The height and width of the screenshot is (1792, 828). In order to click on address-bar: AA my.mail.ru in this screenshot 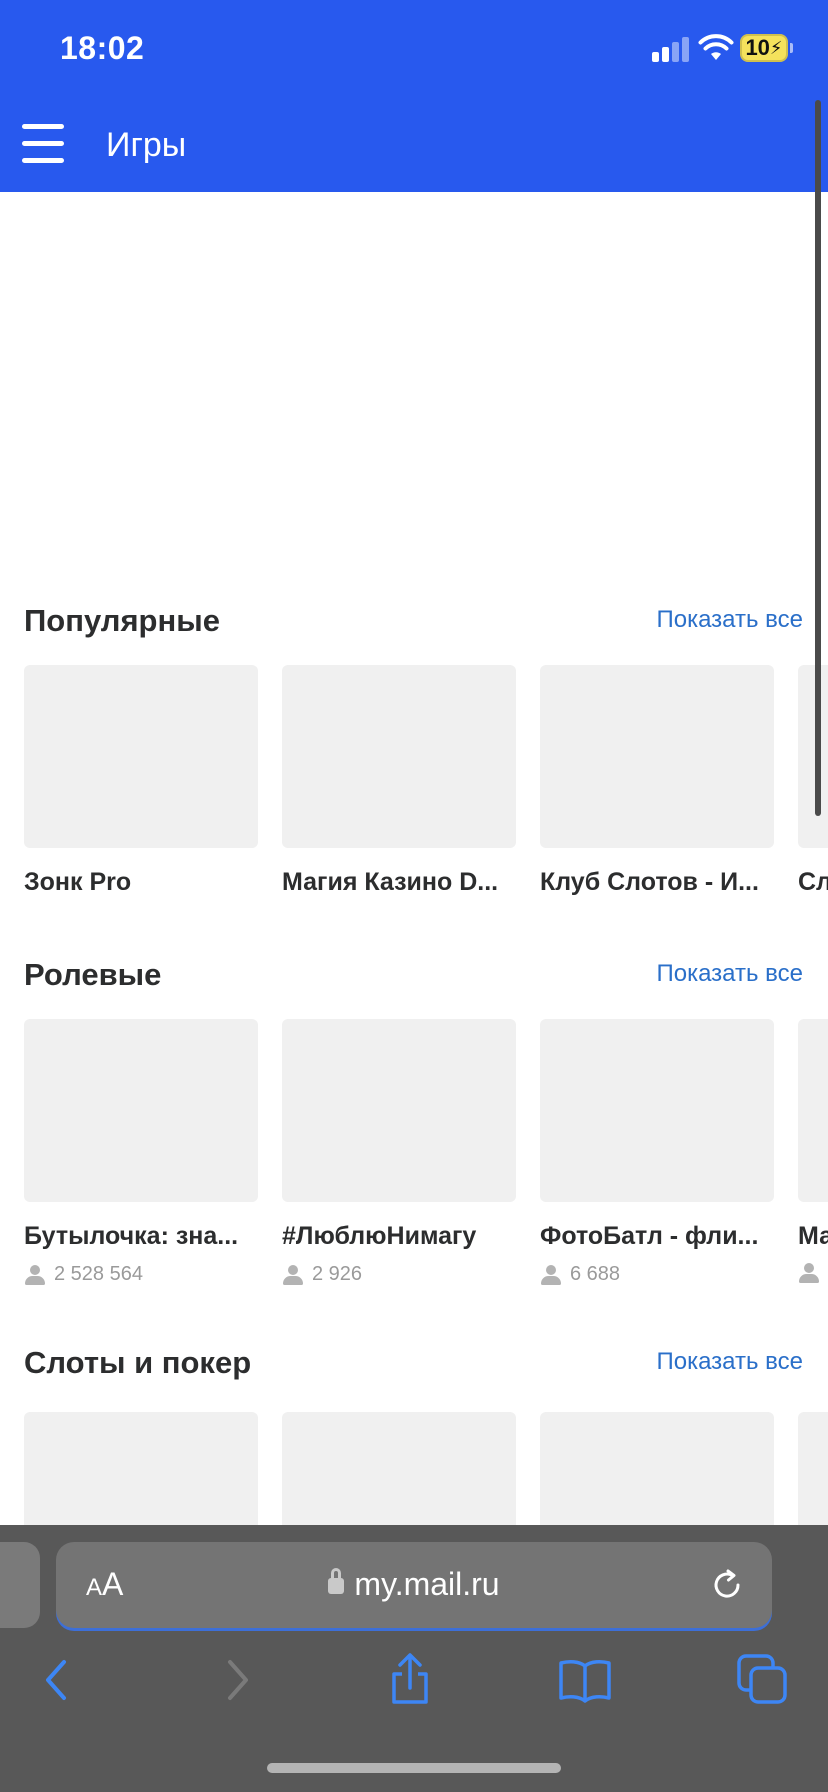, I will do `click(414, 1585)`.